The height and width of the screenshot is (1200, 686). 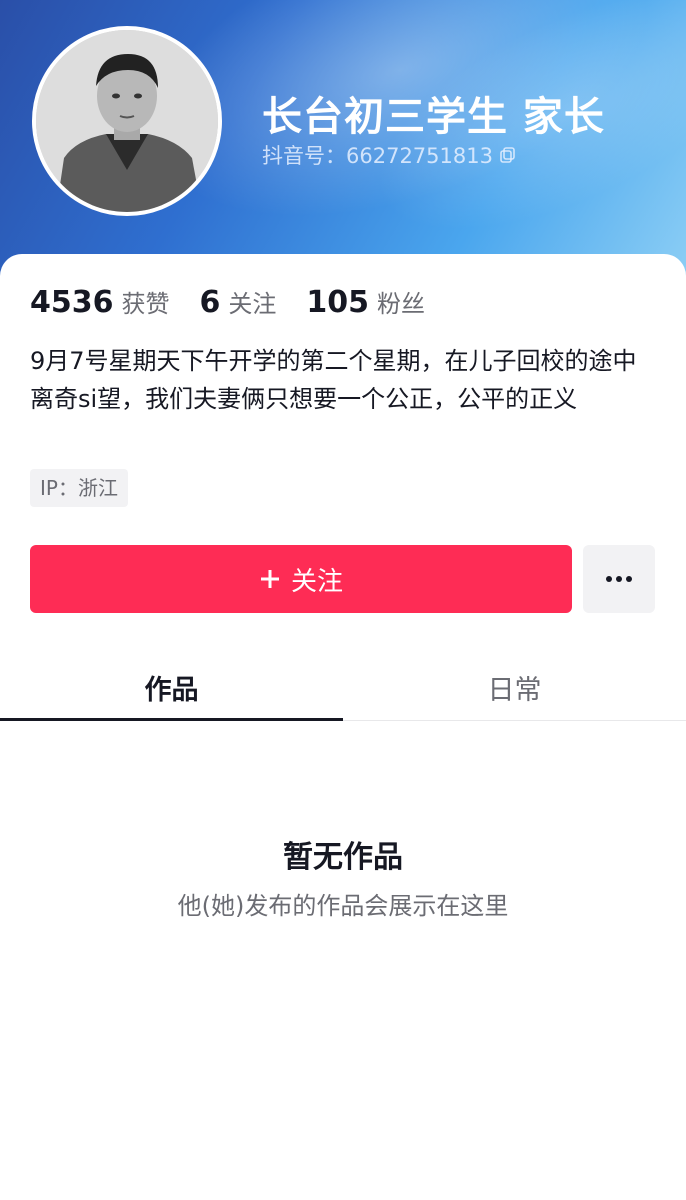 I want to click on tab-label: 作品, so click(x=171, y=690).